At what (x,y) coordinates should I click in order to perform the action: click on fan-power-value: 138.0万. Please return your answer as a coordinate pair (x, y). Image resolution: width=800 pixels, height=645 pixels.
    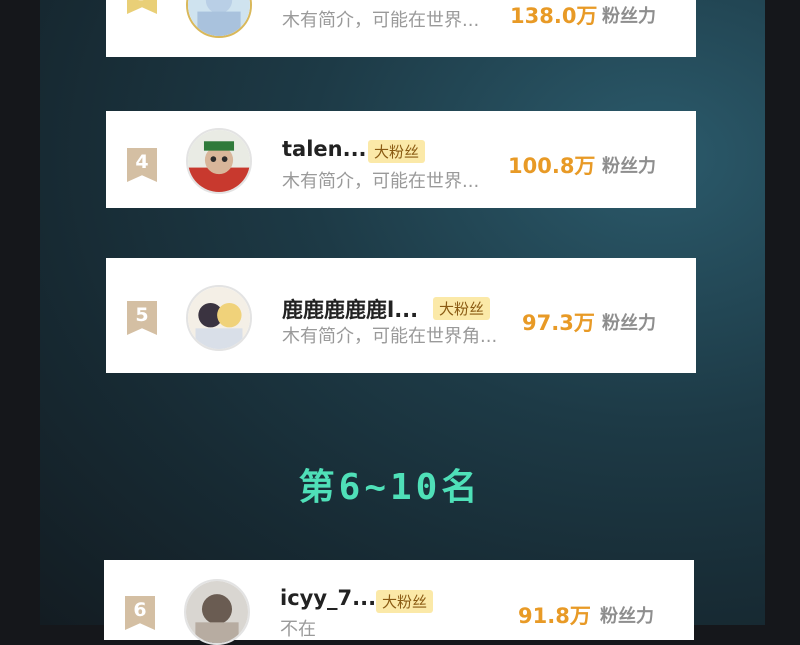
    Looking at the image, I should click on (554, 16).